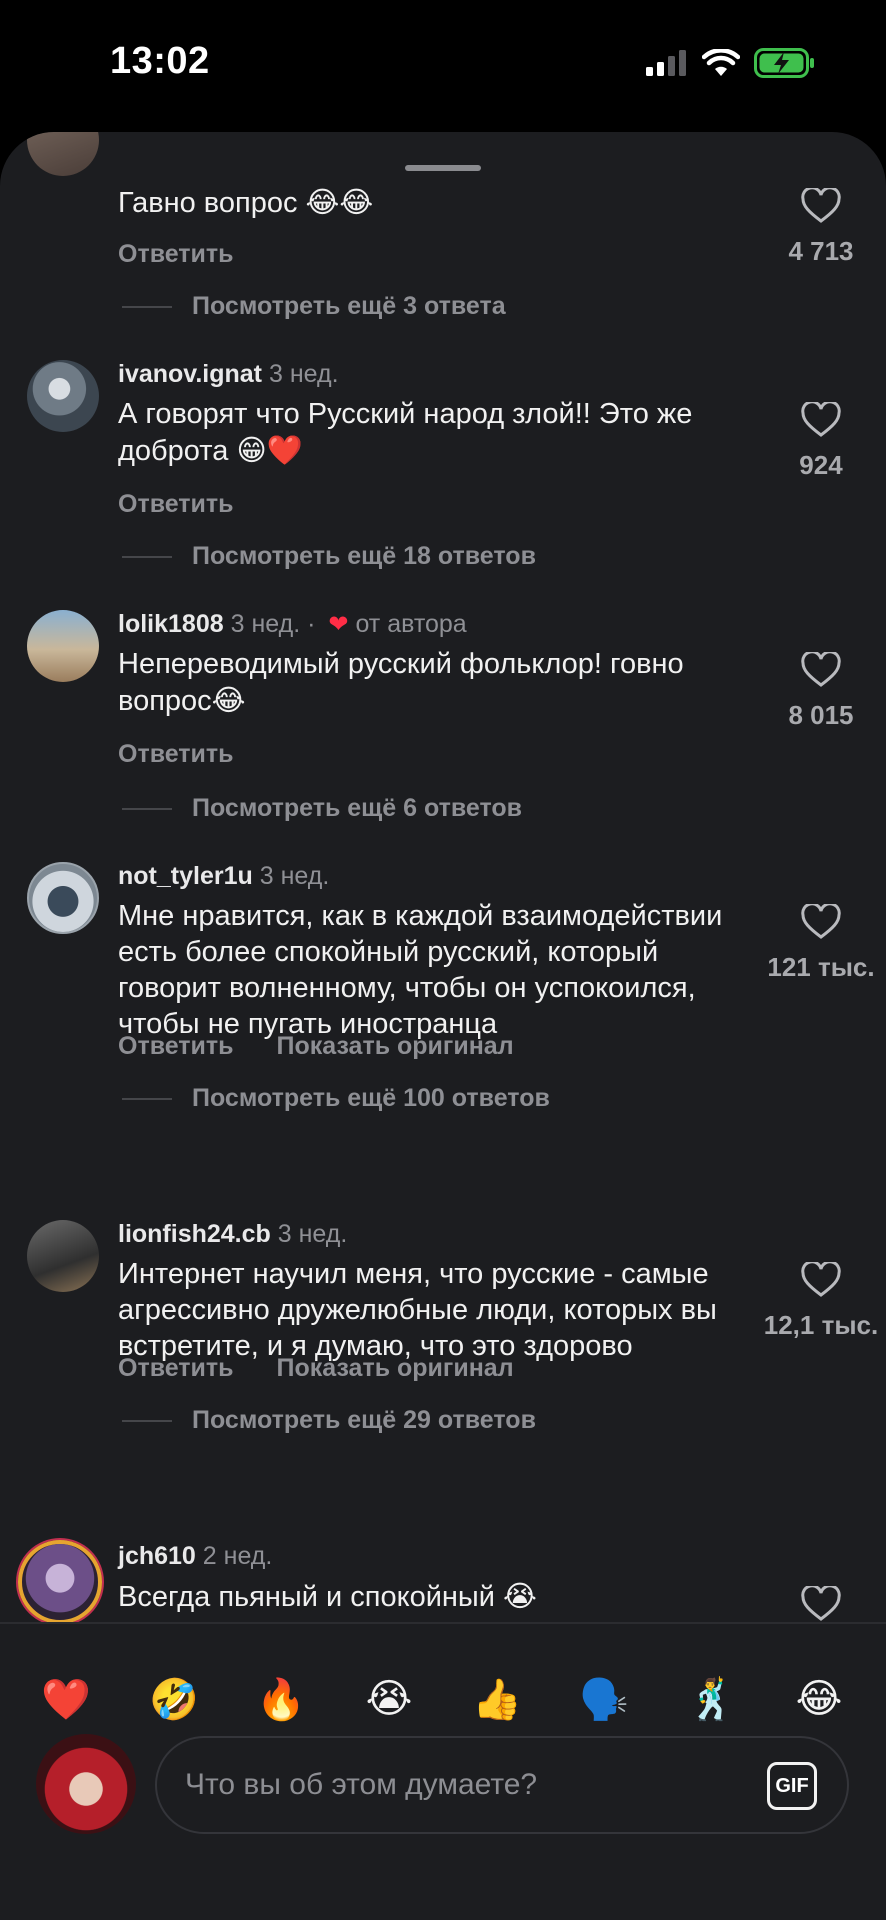 This screenshot has width=886, height=1920. I want to click on view-more-replies: Посмотреть ещё 100 ответов, so click(336, 1098).